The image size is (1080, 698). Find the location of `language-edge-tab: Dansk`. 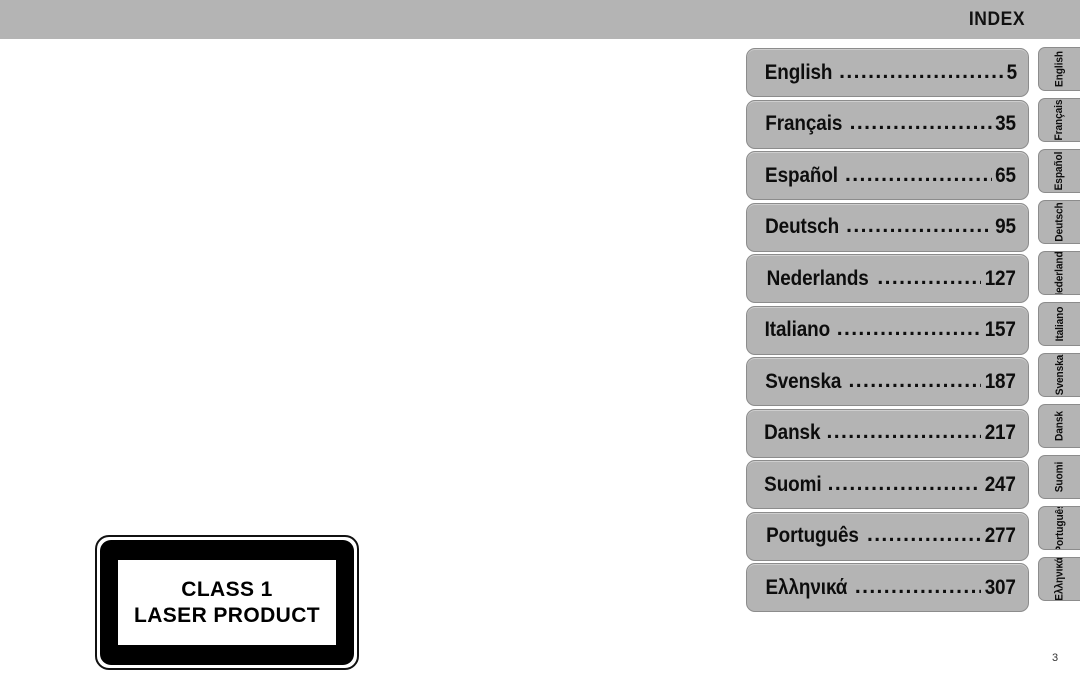

language-edge-tab: Dansk is located at coordinates (1059, 426).